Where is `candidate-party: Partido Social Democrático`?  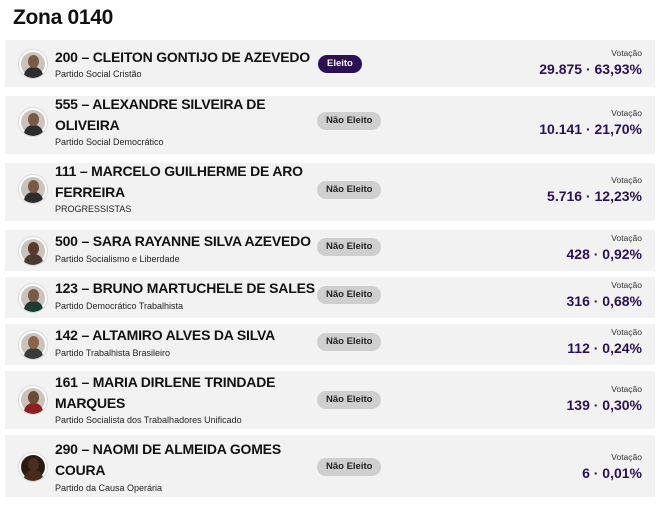
candidate-party: Partido Social Democrático is located at coordinates (109, 142).